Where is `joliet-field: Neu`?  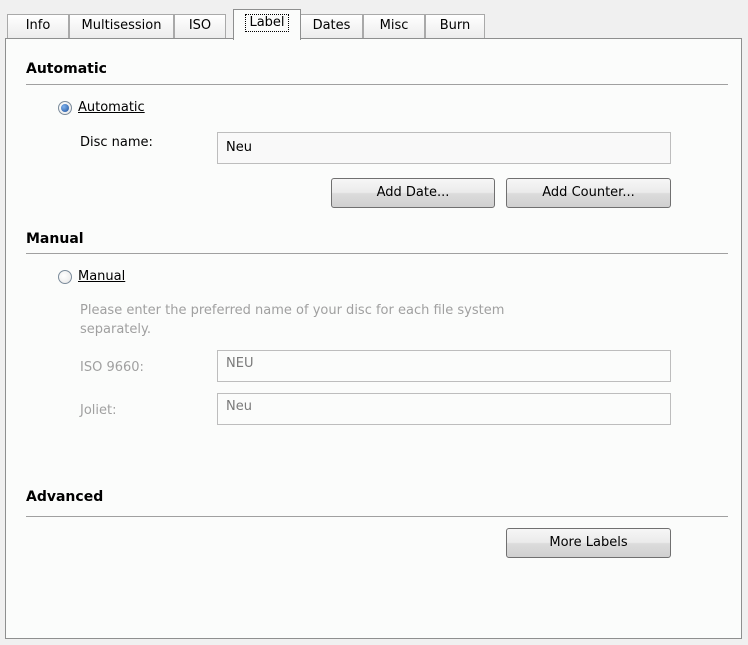
joliet-field: Neu is located at coordinates (444, 409).